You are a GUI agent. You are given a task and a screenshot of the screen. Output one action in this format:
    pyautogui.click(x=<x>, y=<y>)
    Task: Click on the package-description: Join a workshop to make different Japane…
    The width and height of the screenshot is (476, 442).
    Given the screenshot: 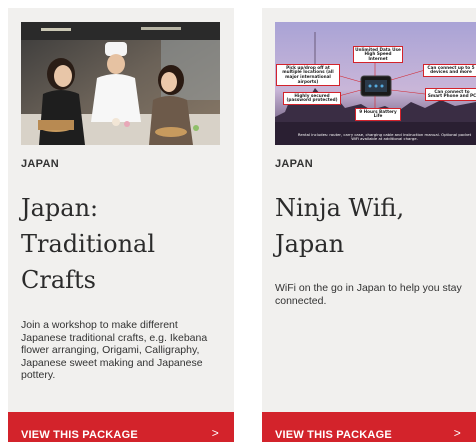 What is the action you would take?
    pyautogui.click(x=114, y=350)
    